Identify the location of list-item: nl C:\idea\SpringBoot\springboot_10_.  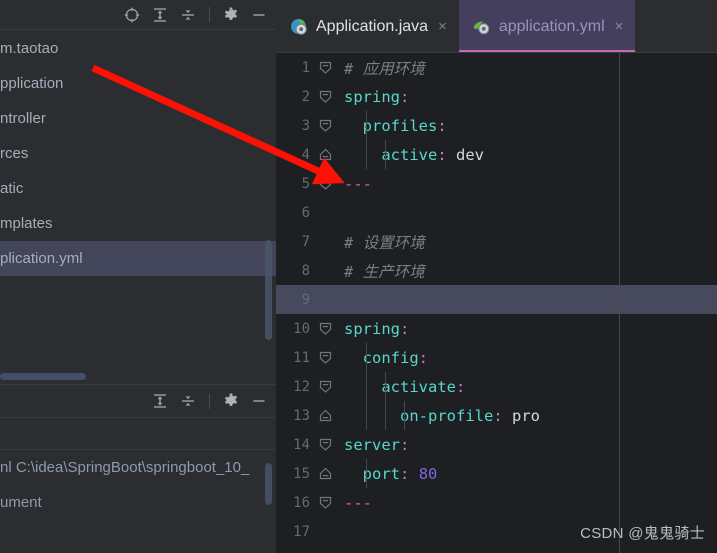
(138, 467).